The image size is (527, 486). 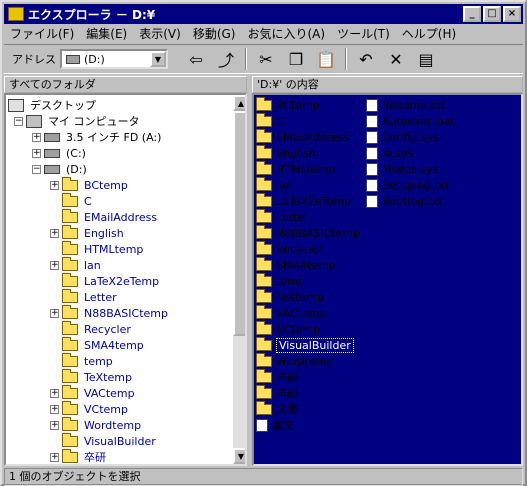 What do you see at coordinates (275, 425) in the screenshot?
I see `list-item: 論文` at bounding box center [275, 425].